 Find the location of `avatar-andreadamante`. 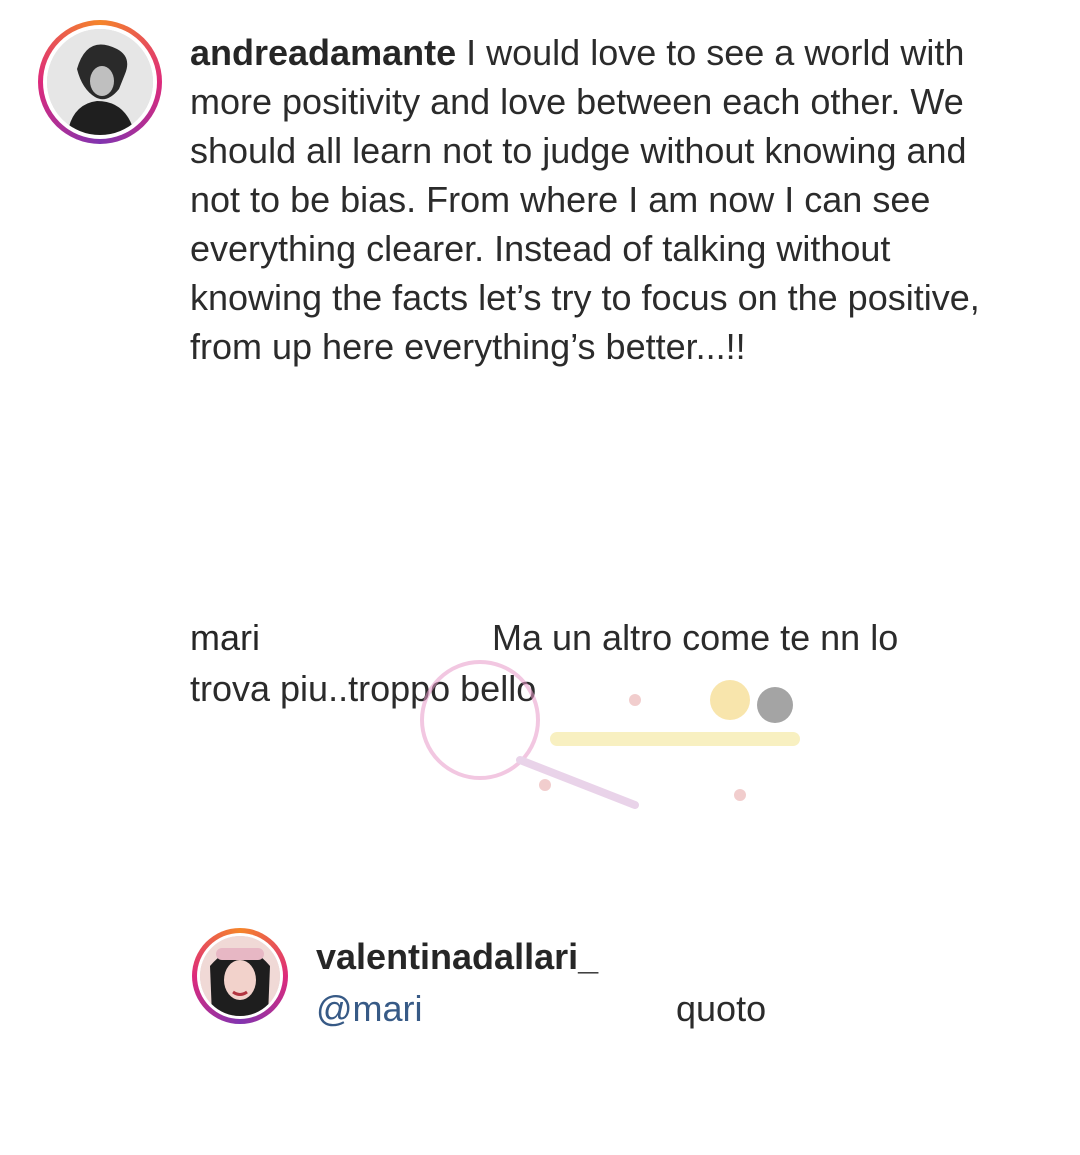

avatar-andreadamante is located at coordinates (100, 82).